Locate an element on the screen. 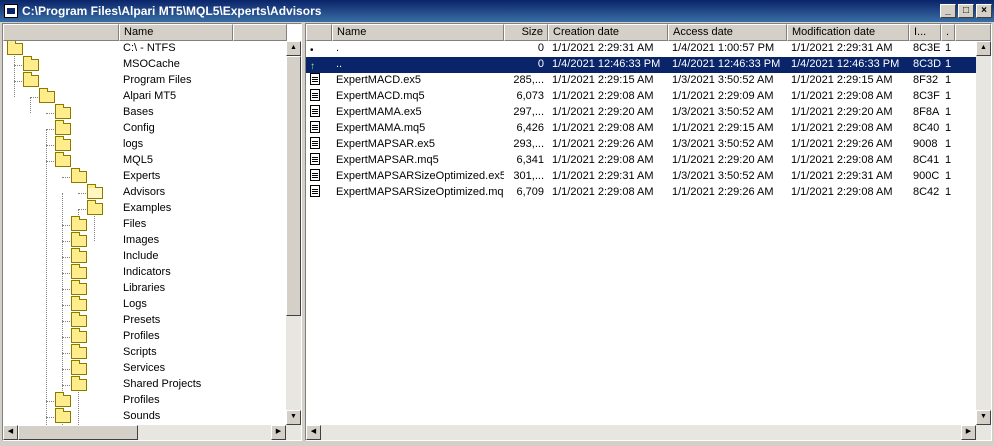 The image size is (994, 446). tree-item-label: Indicators is located at coordinates (147, 272).